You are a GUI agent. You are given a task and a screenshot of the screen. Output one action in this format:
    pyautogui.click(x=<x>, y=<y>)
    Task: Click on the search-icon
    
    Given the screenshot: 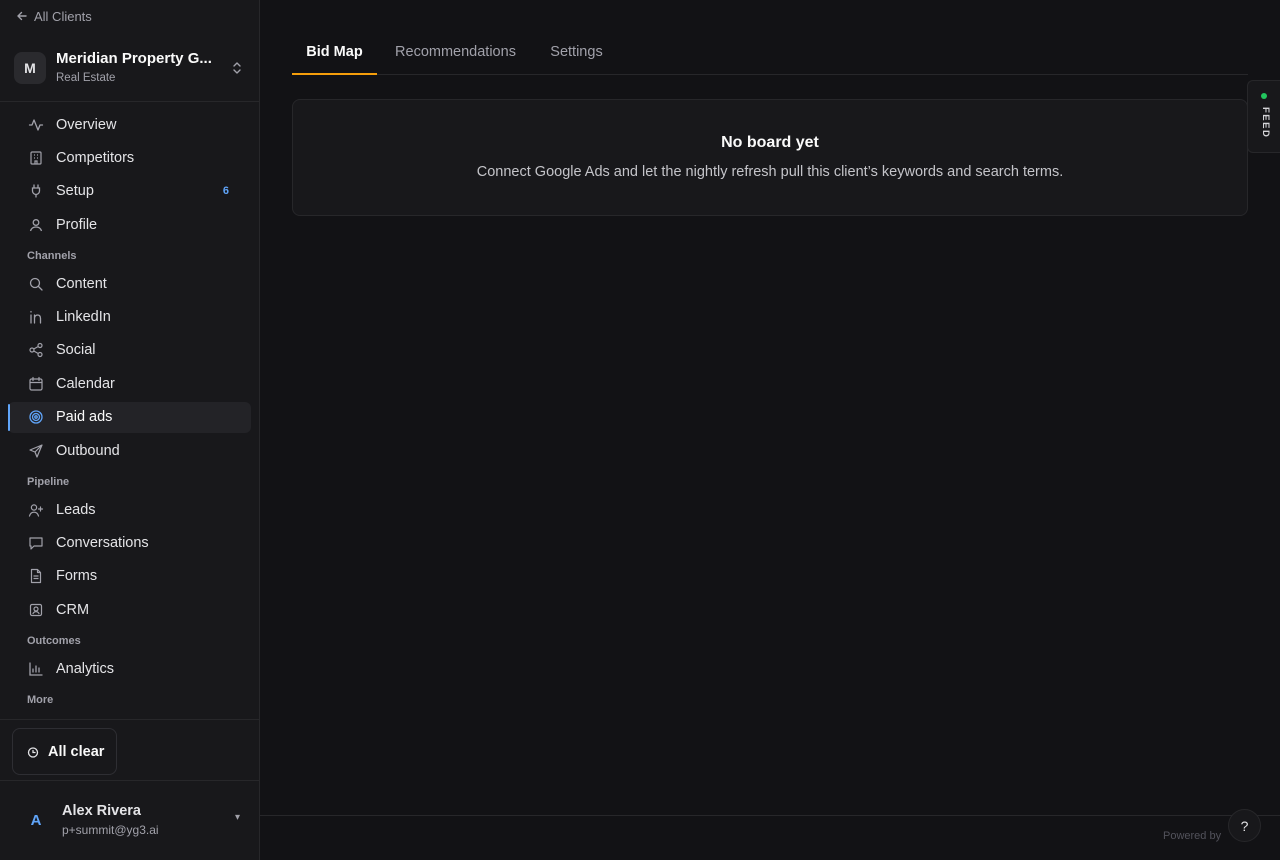 What is the action you would take?
    pyautogui.click(x=36, y=284)
    